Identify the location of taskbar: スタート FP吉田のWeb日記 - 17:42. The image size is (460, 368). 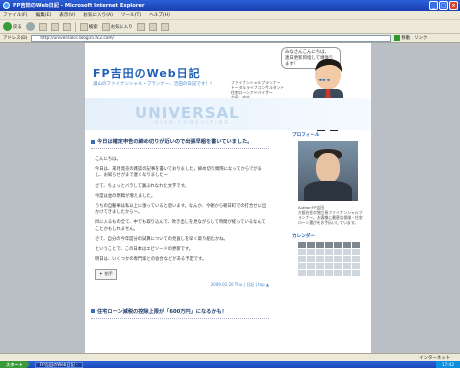
(230, 364).